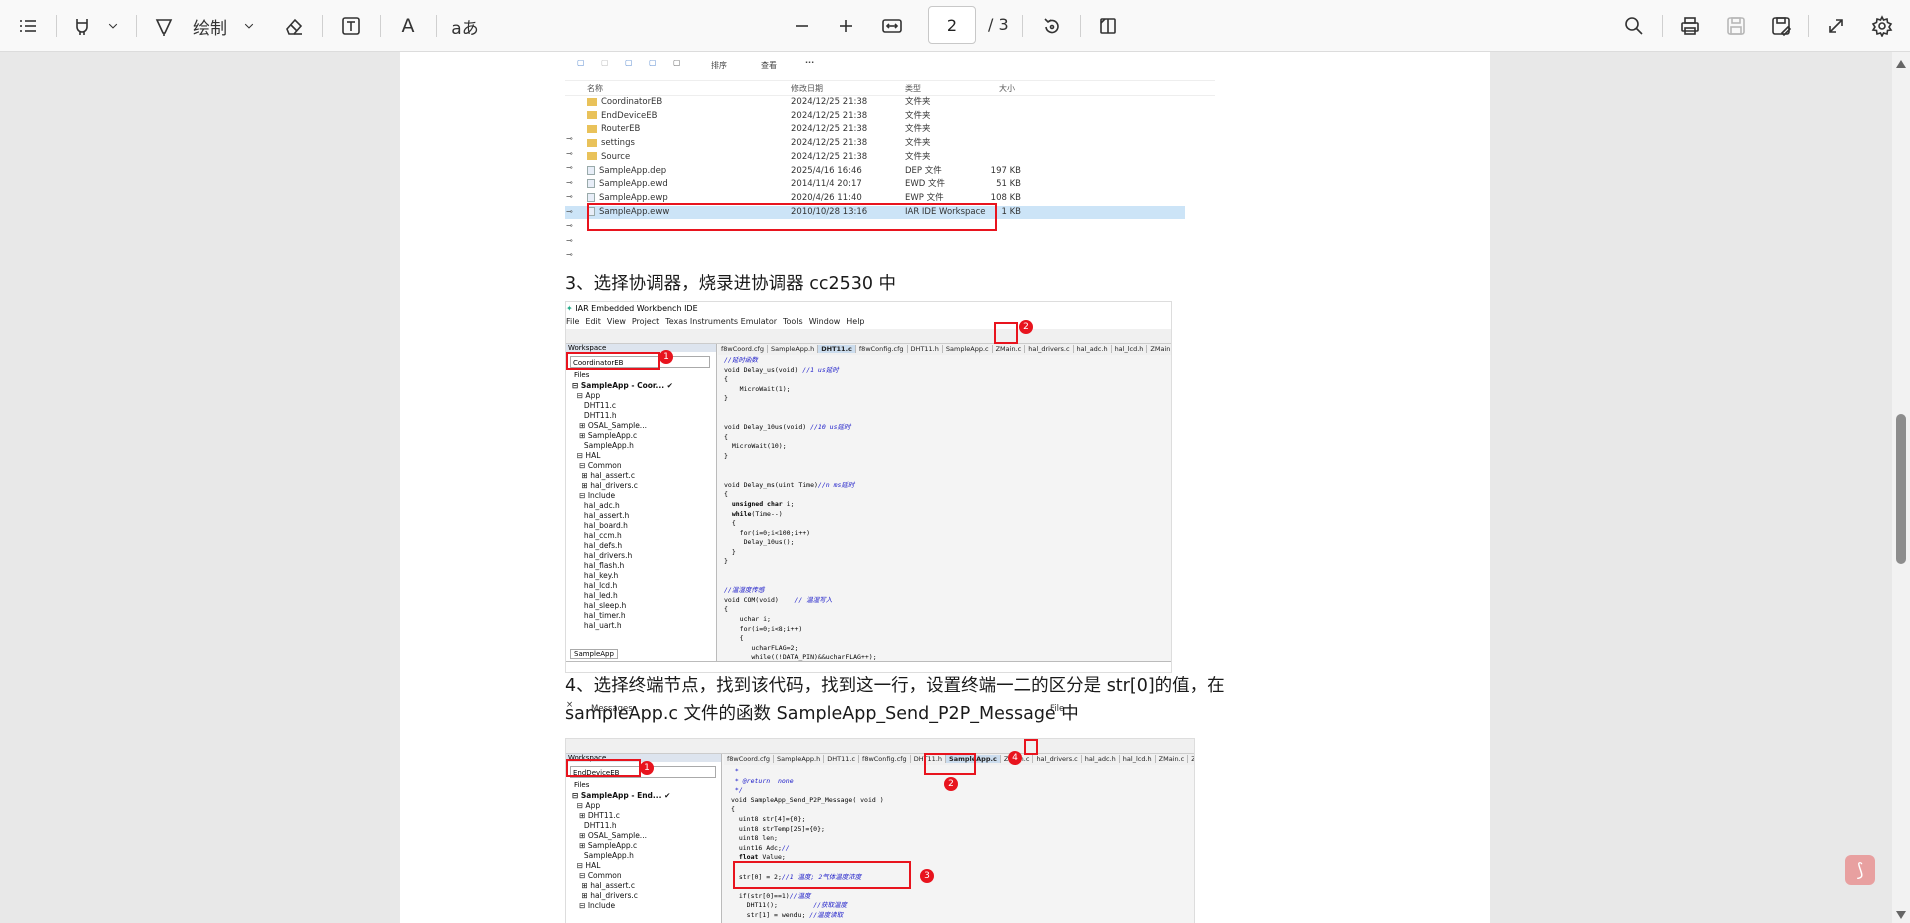  What do you see at coordinates (621, 816) in the screenshot?
I see `tree-node: ⊞ DHT11.c` at bounding box center [621, 816].